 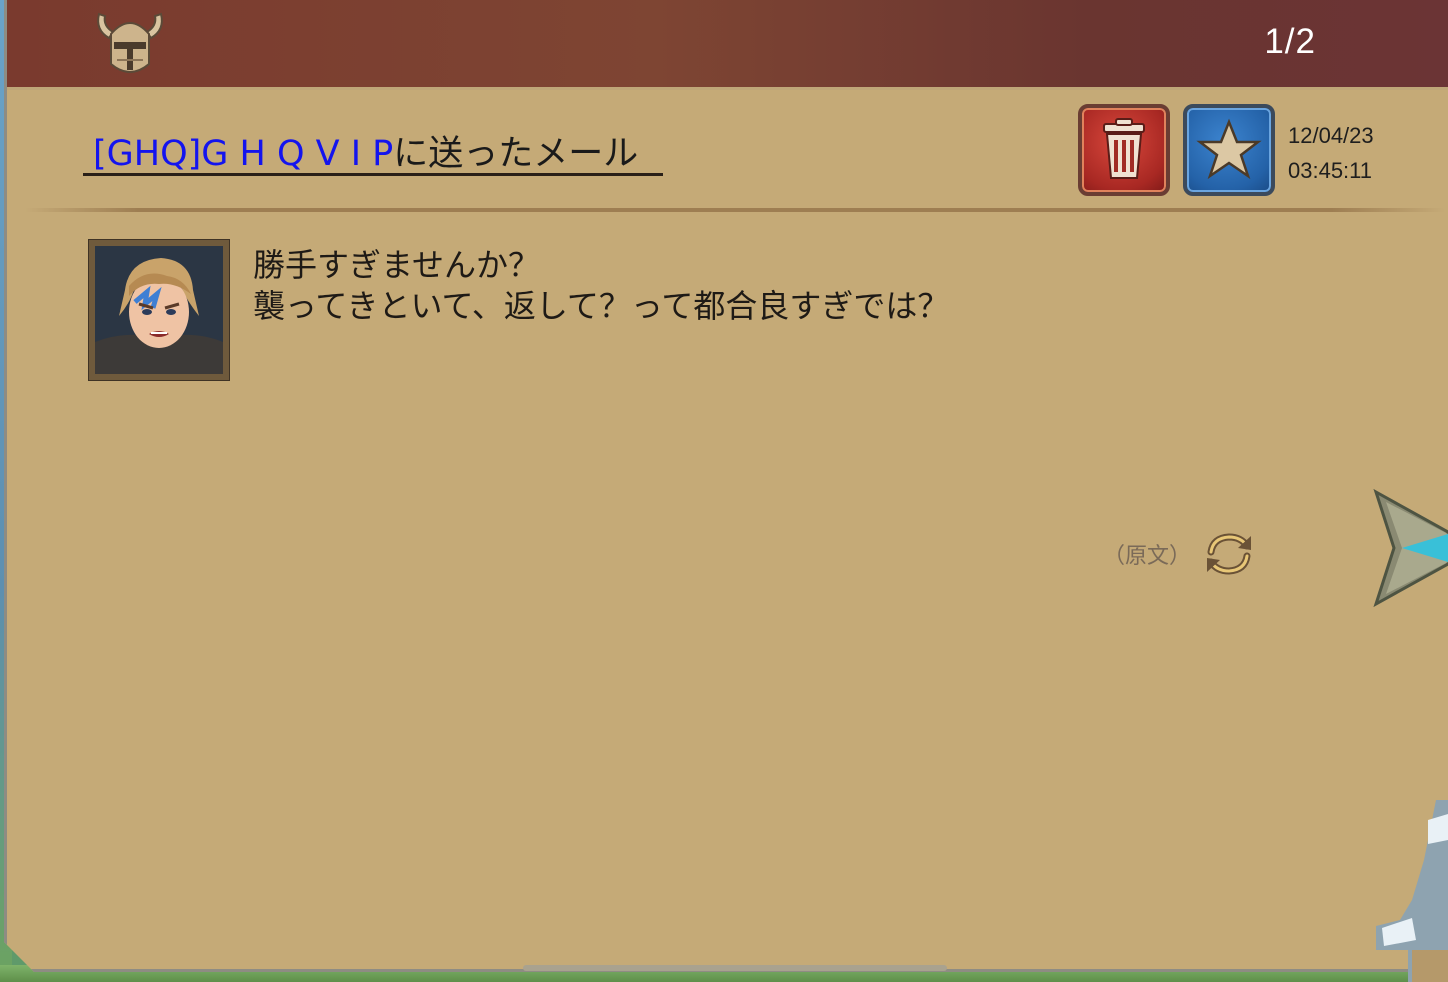 I want to click on sender-avatar, so click(x=159, y=310).